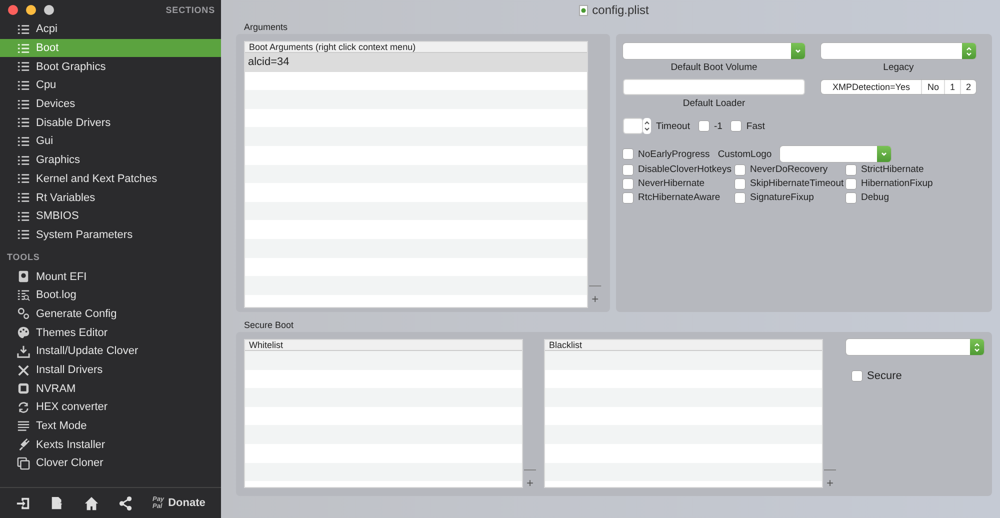  Describe the element at coordinates (92, 503) in the screenshot. I see `home-icon` at that location.